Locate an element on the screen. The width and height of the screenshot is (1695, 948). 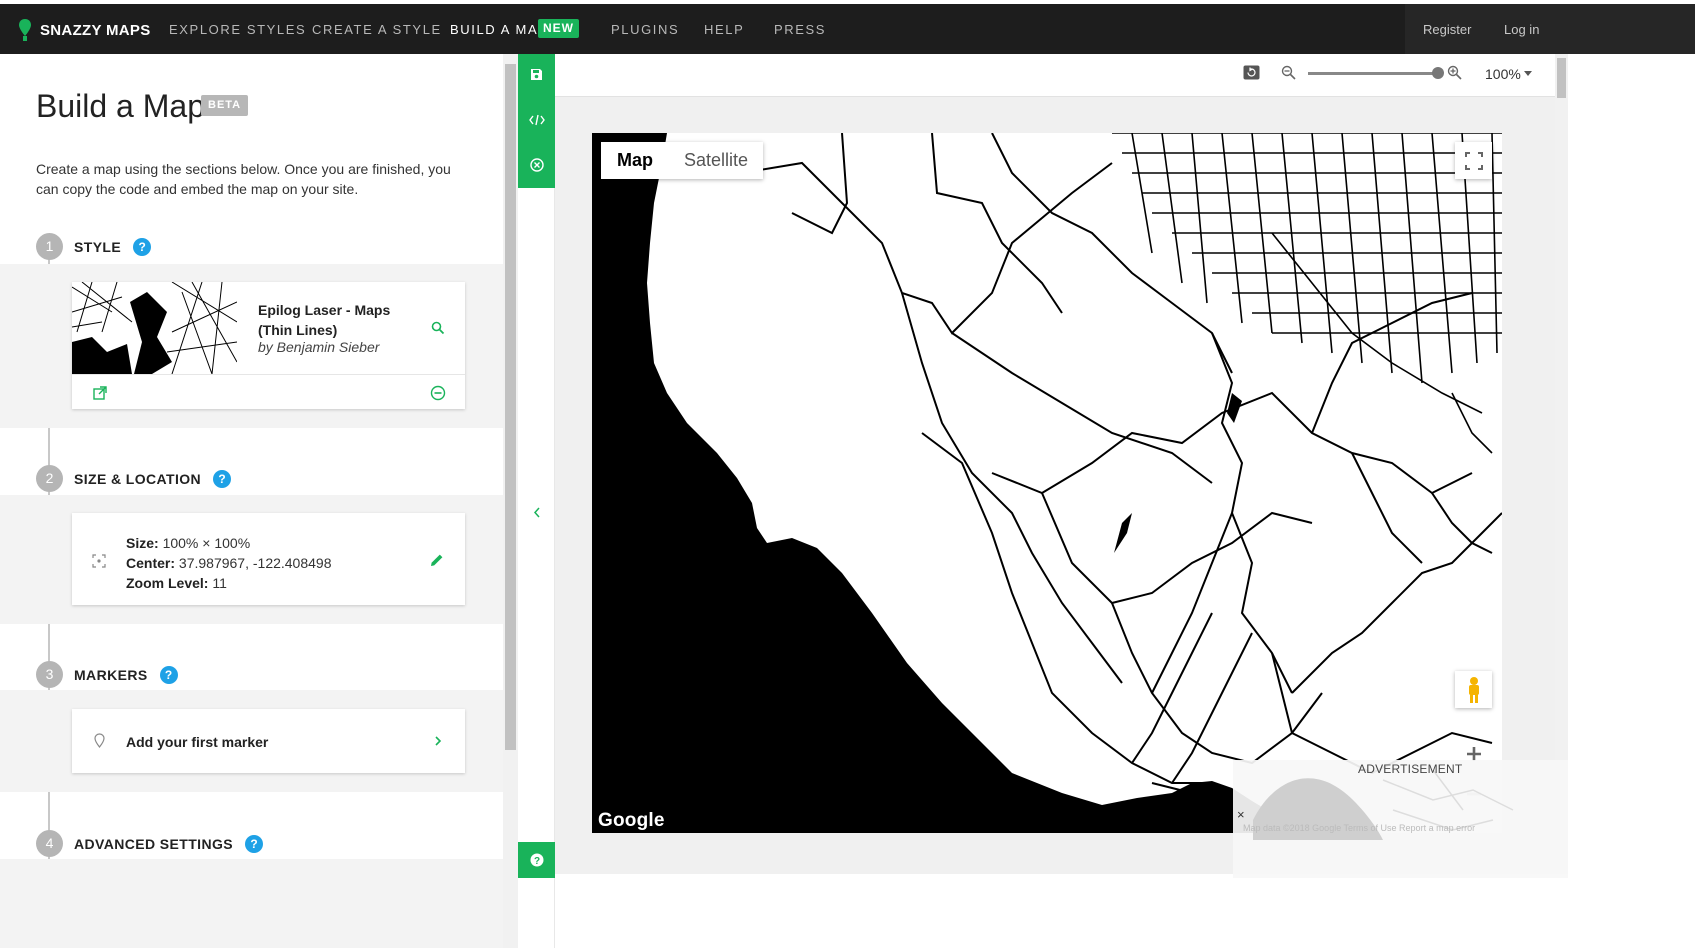
pegman-button is located at coordinates (1473, 689).